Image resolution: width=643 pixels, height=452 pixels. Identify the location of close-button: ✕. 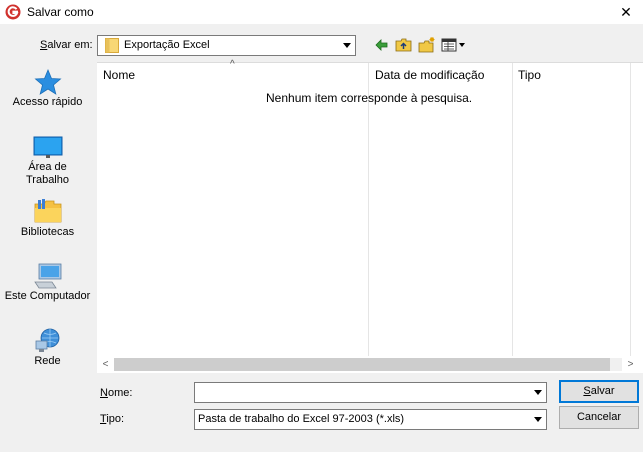
(626, 12).